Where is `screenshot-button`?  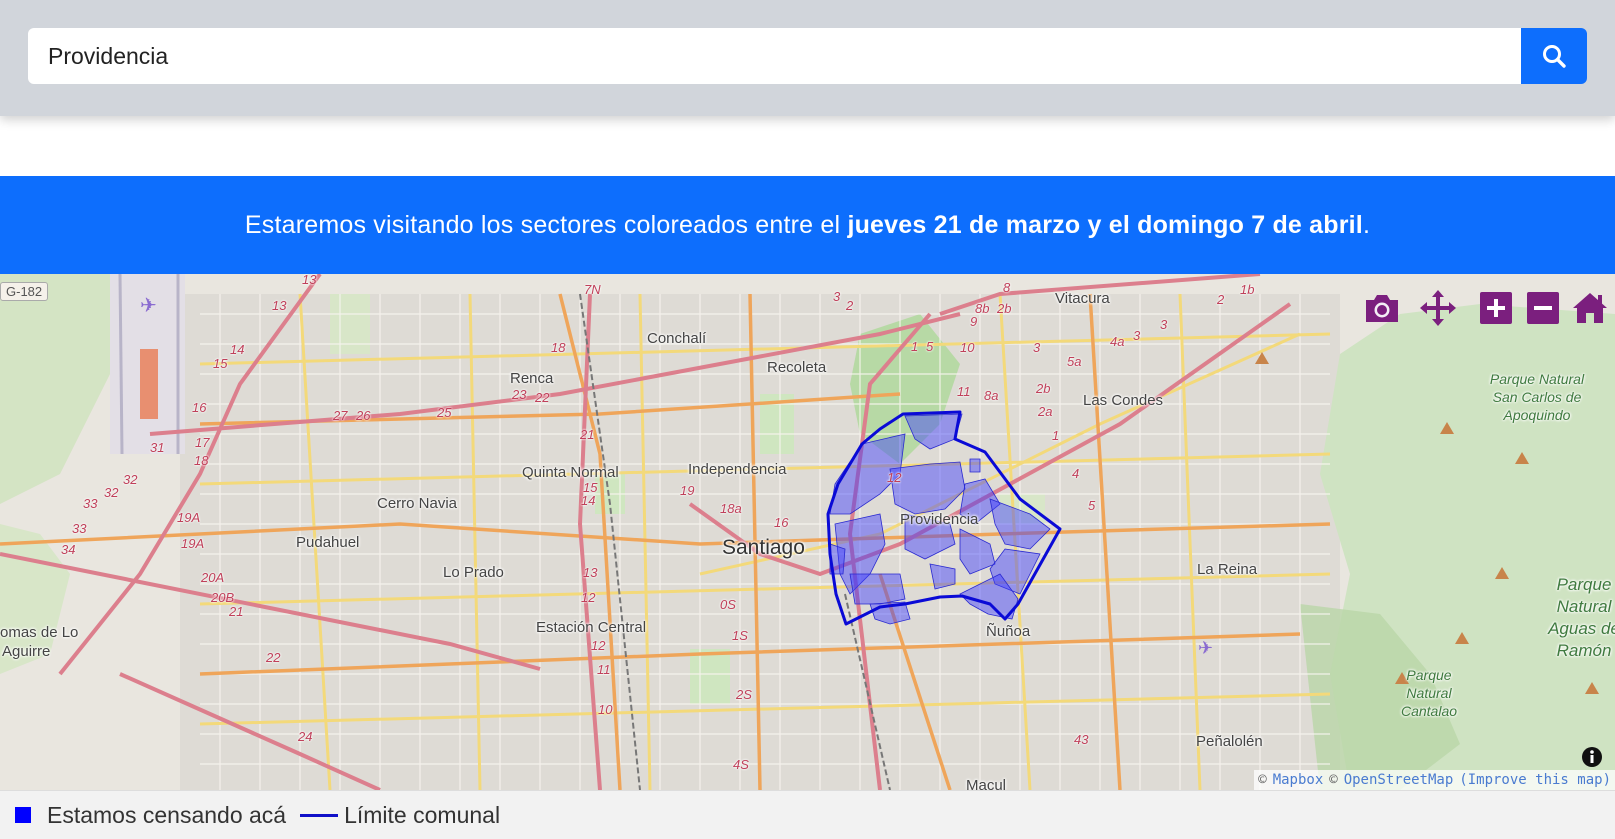 screenshot-button is located at coordinates (1382, 308).